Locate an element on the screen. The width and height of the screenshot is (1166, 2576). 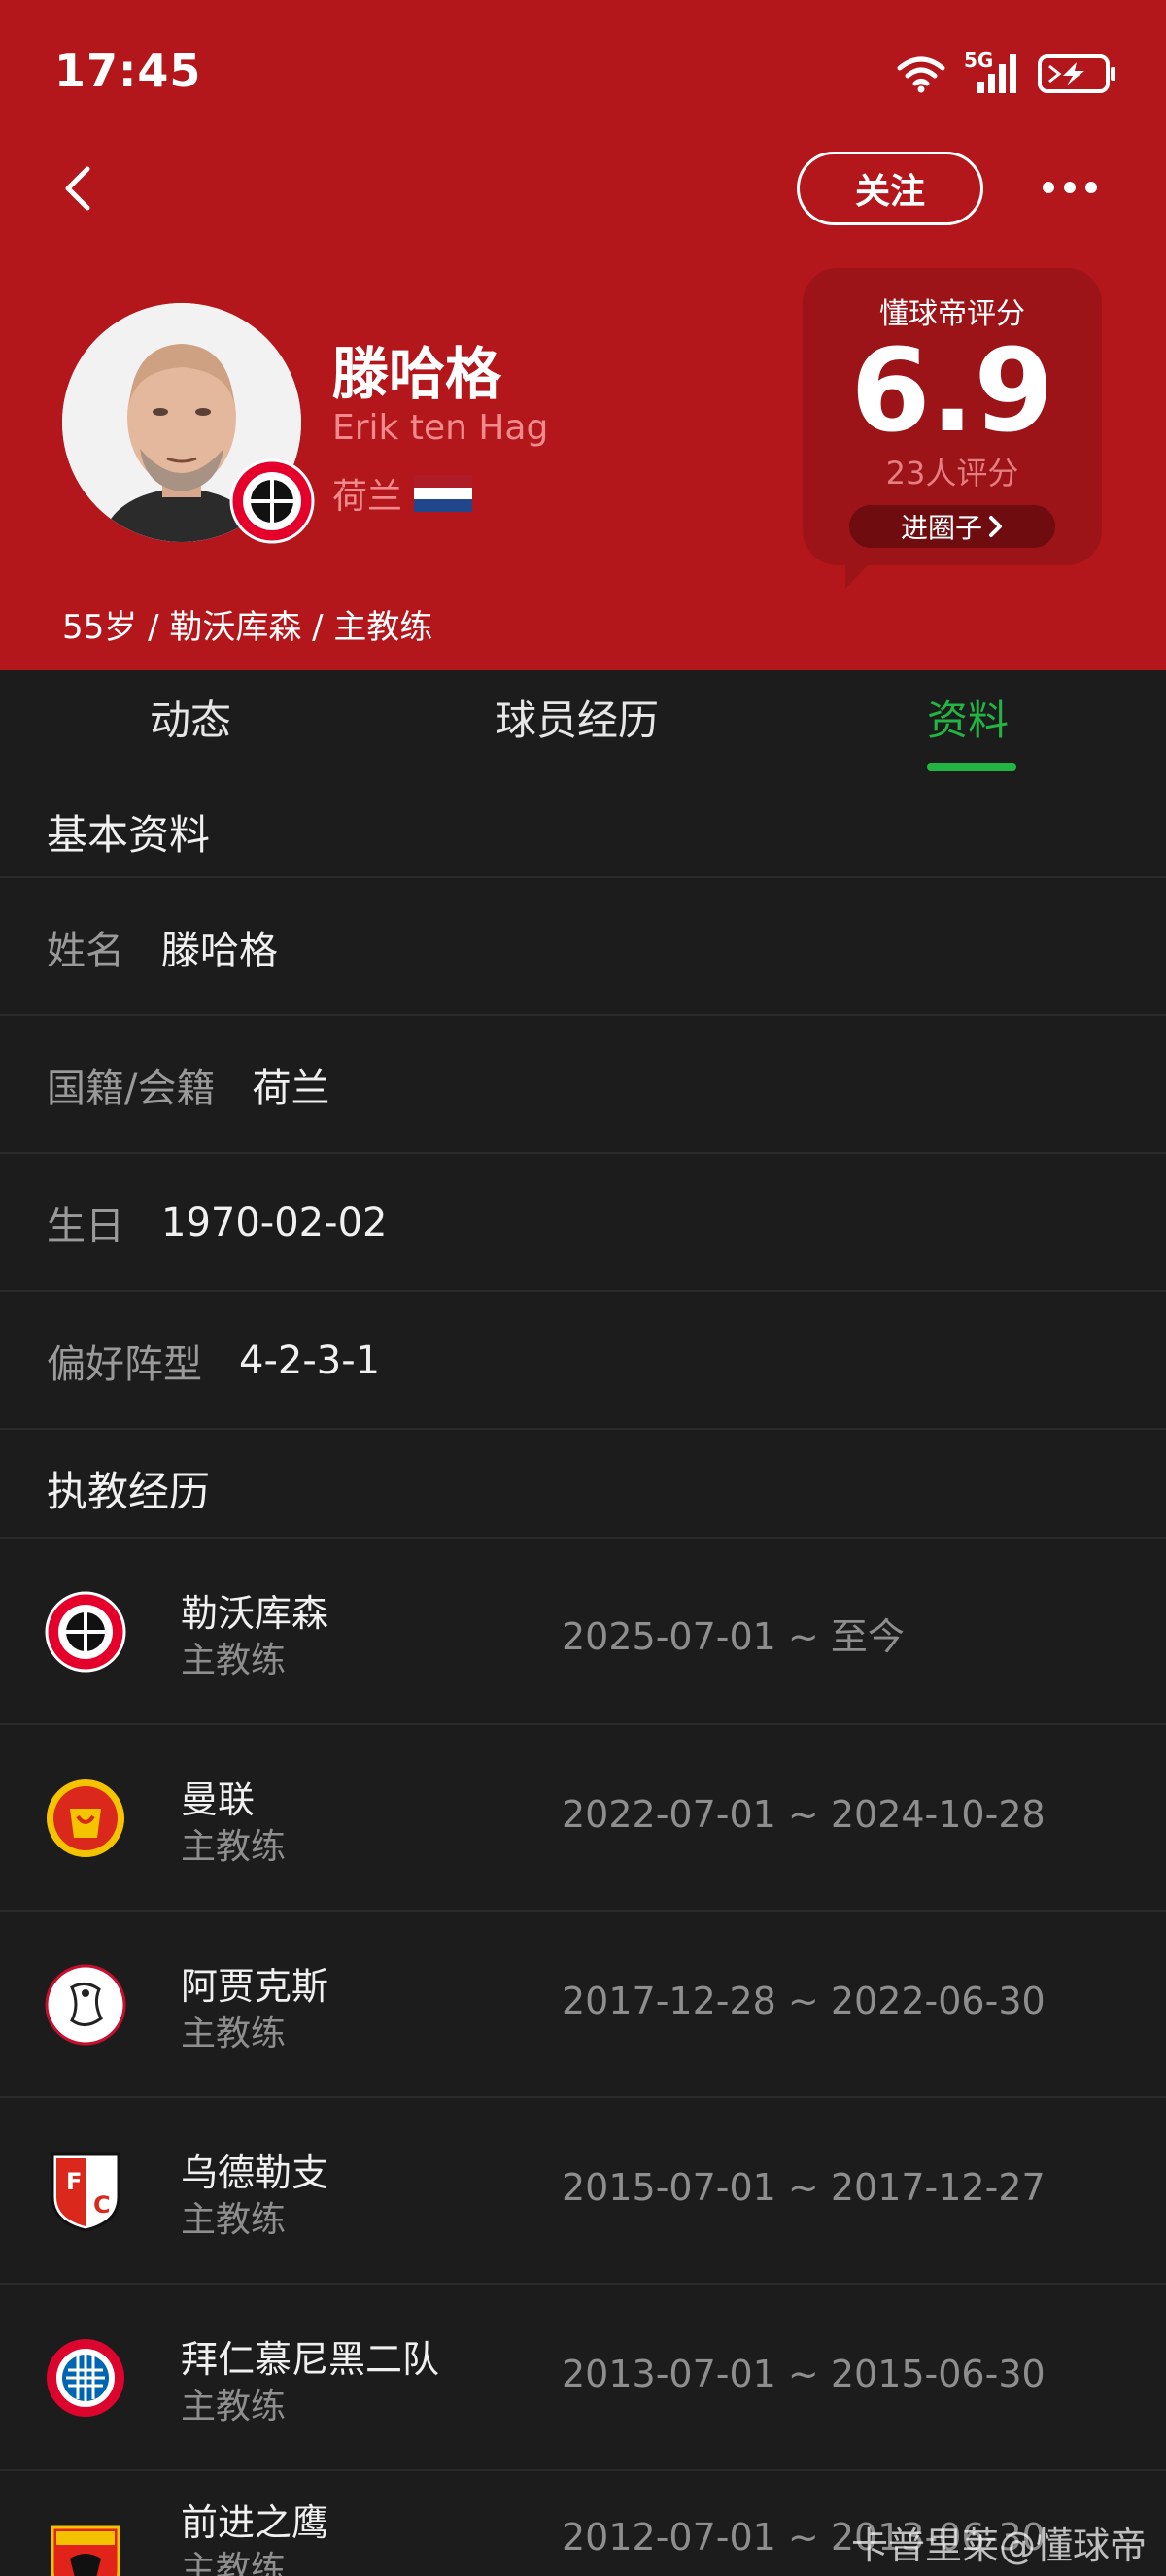
club-period: 2013-07-01 ~ 2015-06-30 is located at coordinates (804, 2374).